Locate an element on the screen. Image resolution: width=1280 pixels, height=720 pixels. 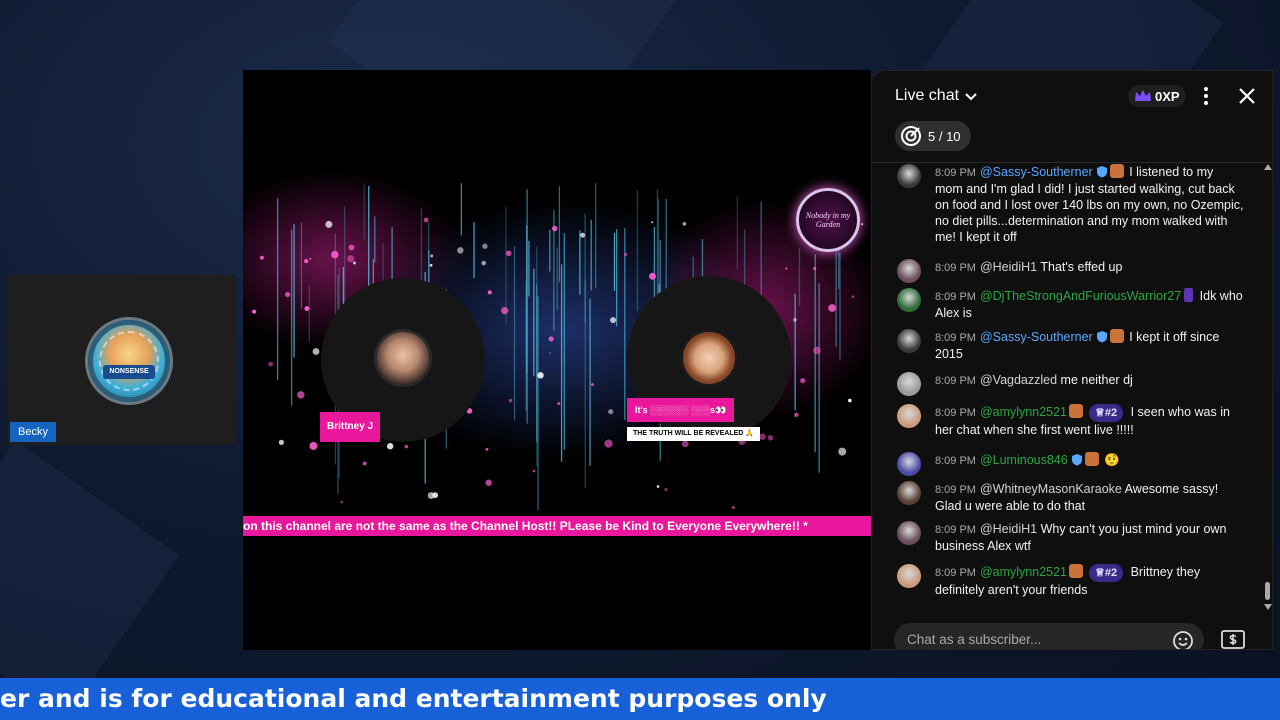
chat-message: 8:09 PM @Luminous846 🤨 is located at coordinates (1068, 464).